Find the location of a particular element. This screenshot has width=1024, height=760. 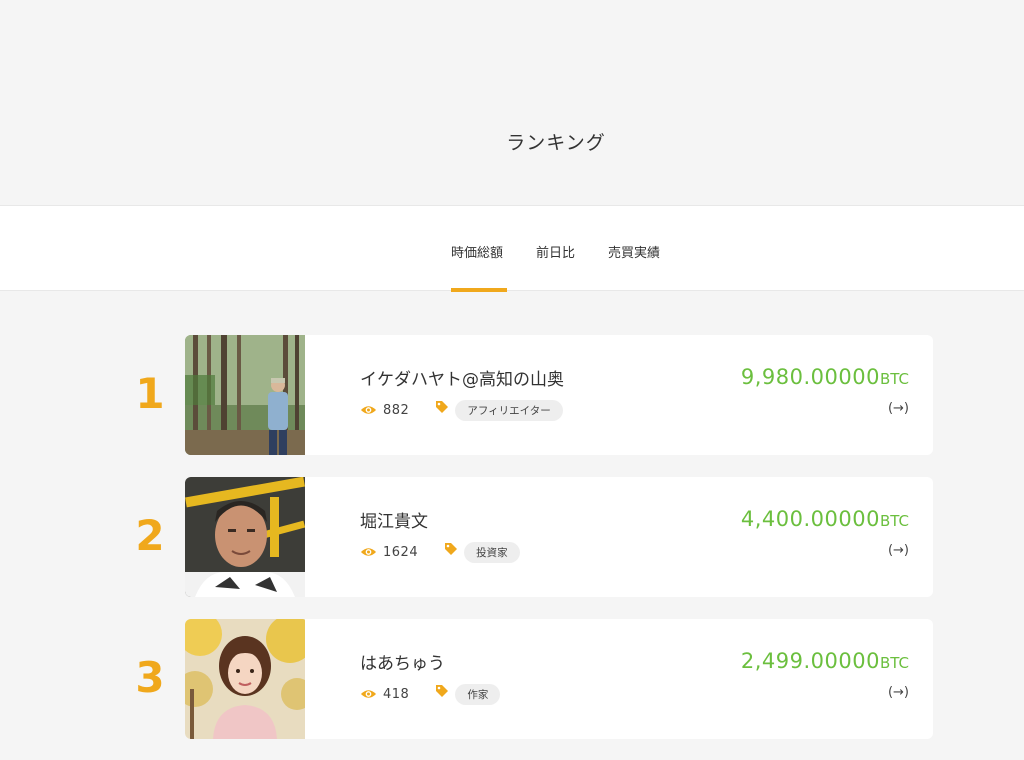

active-tab-indicator is located at coordinates (479, 290).